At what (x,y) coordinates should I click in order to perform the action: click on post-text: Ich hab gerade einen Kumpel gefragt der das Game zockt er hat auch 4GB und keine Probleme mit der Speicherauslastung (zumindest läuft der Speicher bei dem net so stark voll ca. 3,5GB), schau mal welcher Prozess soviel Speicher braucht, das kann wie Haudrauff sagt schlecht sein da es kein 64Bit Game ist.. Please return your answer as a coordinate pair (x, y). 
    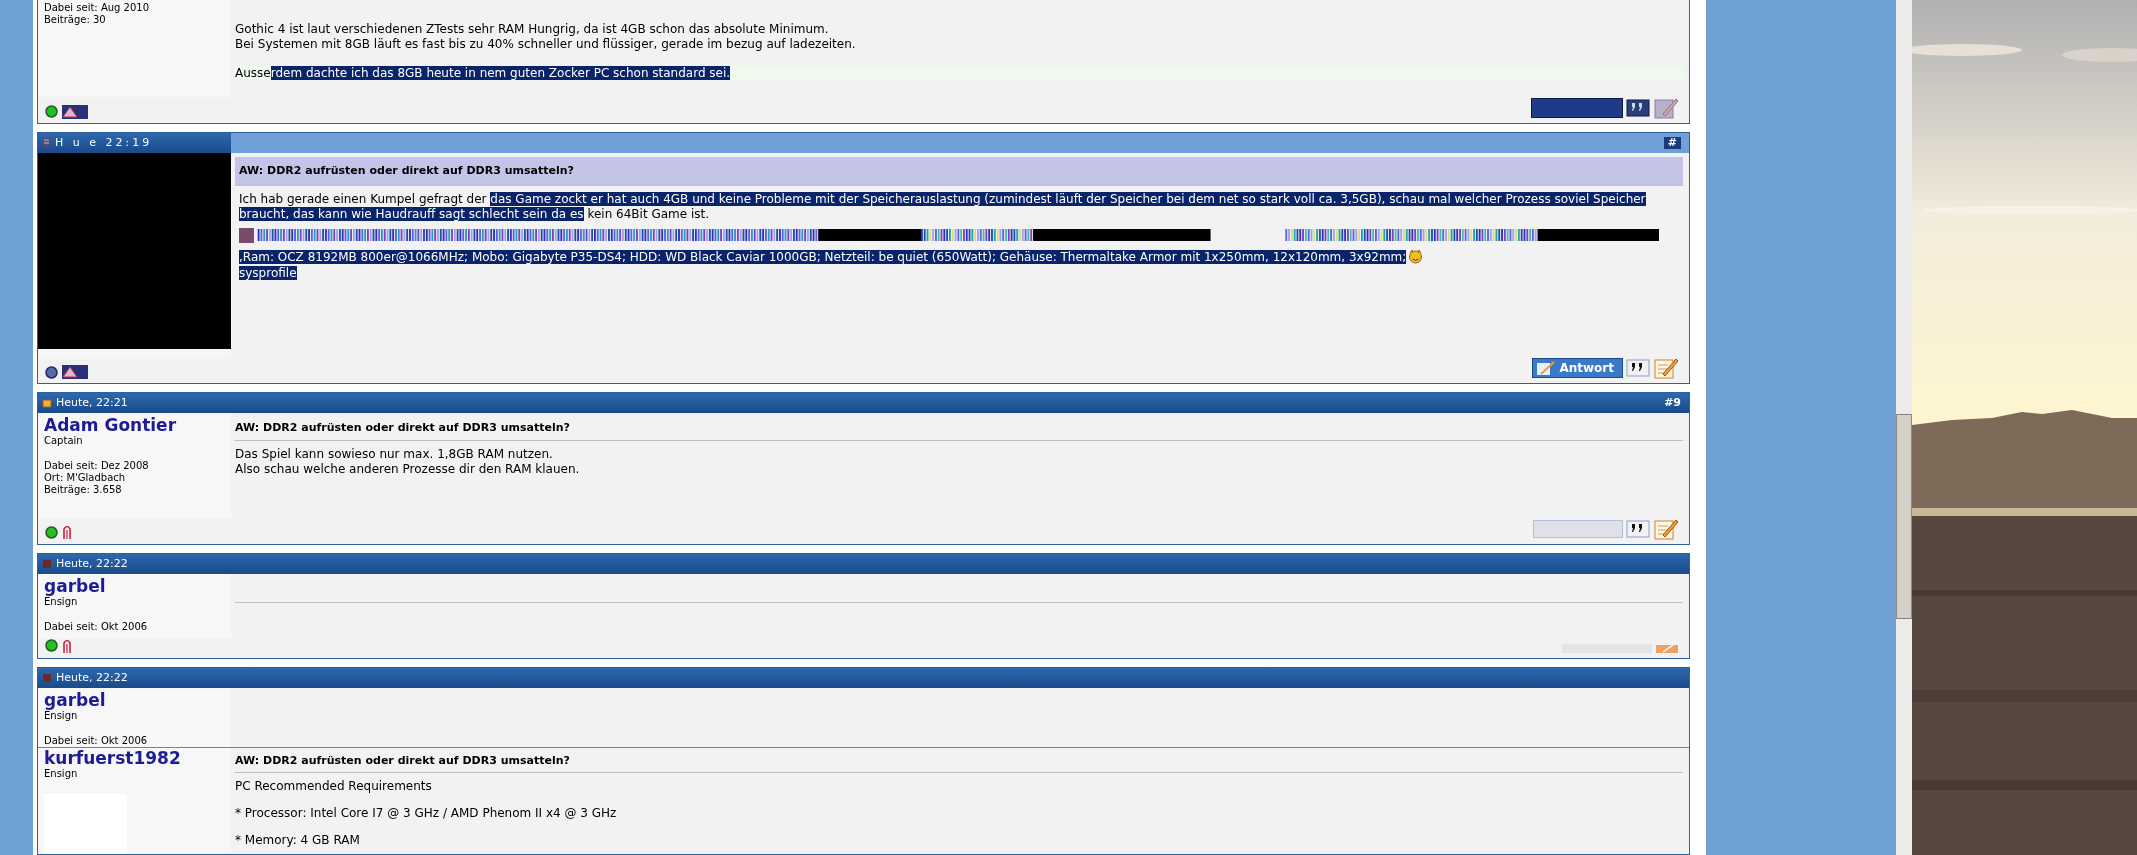
    Looking at the image, I should click on (943, 207).